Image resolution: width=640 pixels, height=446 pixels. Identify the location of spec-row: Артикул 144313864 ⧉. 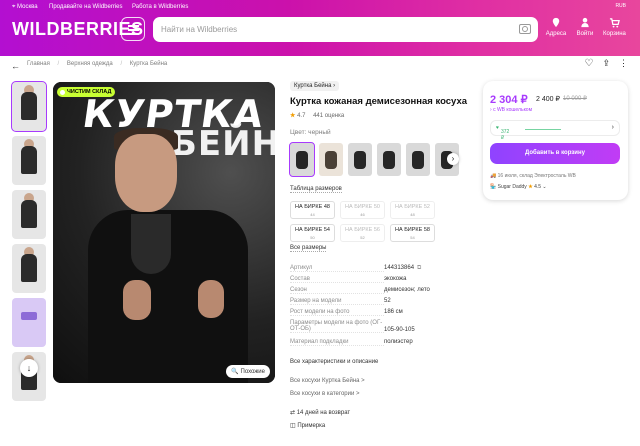
(356, 268).